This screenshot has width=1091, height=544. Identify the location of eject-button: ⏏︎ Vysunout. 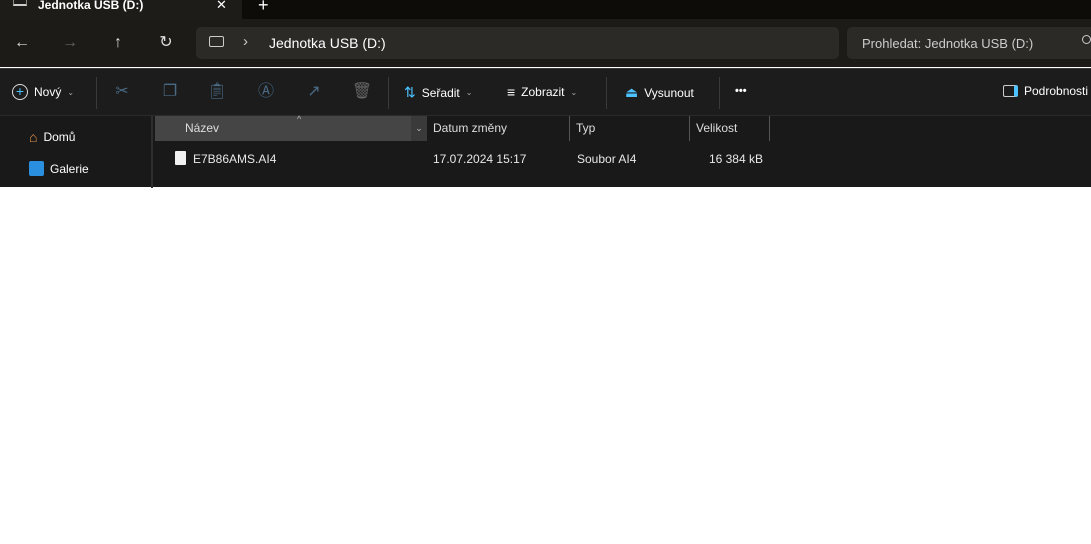
(659, 92).